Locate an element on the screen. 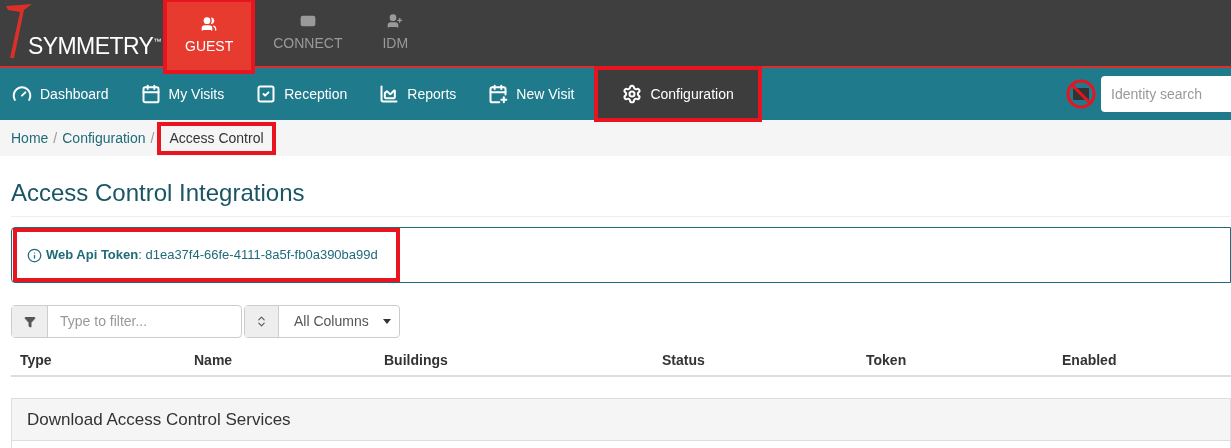 This screenshot has height=448, width=1231. sort-icon is located at coordinates (261, 321).